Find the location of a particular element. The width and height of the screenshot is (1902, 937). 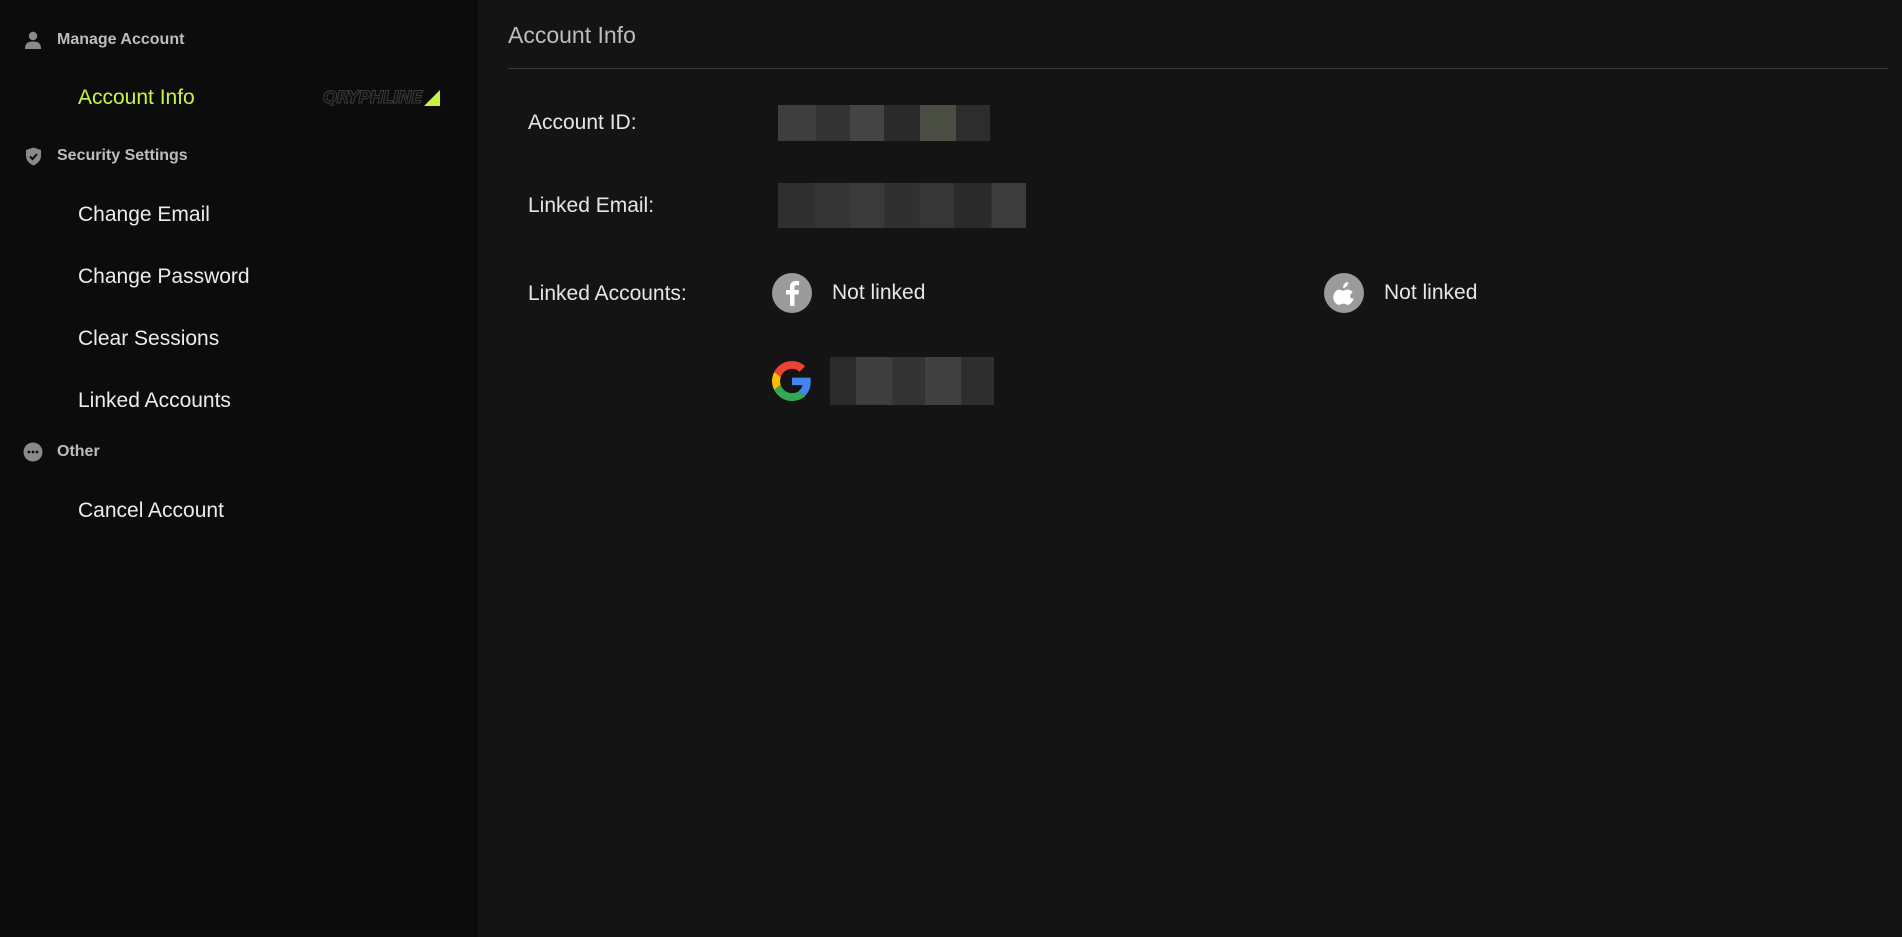

linked-email-row: Linked Email: is located at coordinates (777, 205).